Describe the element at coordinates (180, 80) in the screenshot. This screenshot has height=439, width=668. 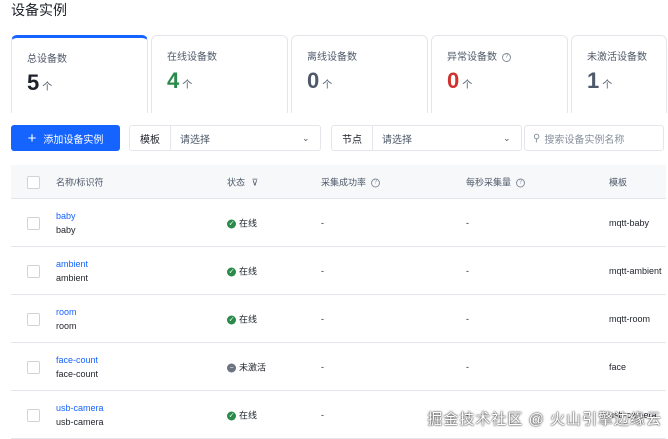
I see `stat-value: 4个` at that location.